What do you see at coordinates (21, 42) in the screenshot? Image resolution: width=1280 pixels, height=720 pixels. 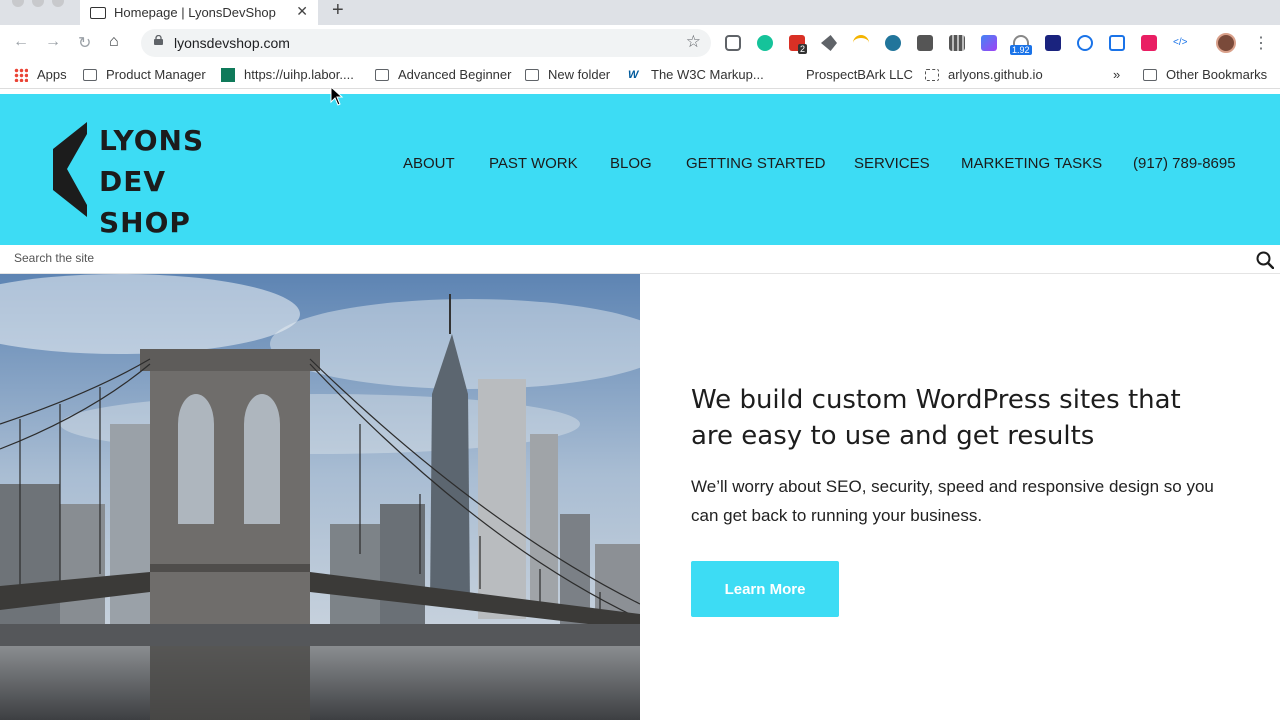 I see `back-arrow-icon: ←` at bounding box center [21, 42].